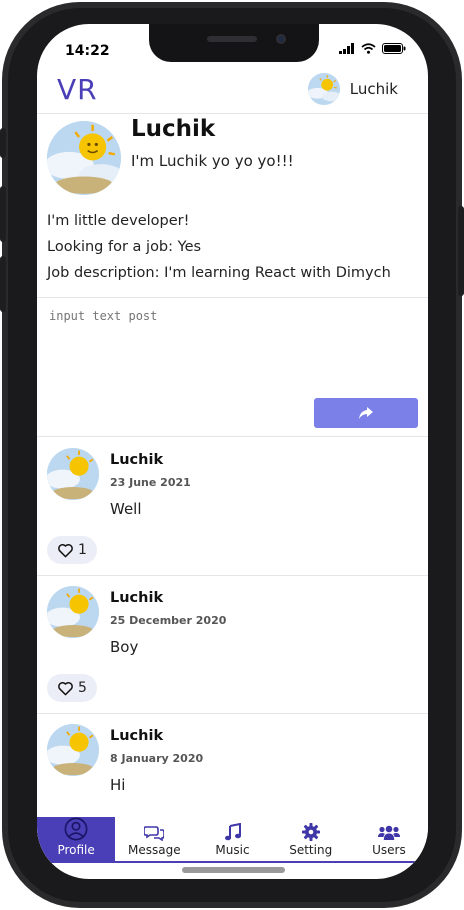 The width and height of the screenshot is (464, 910). What do you see at coordinates (76, 850) in the screenshot?
I see `nav-profile-label: Profile` at bounding box center [76, 850].